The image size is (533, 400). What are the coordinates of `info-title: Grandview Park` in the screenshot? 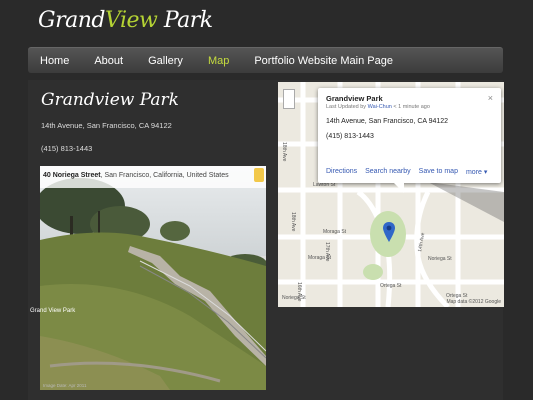 It's located at (354, 98).